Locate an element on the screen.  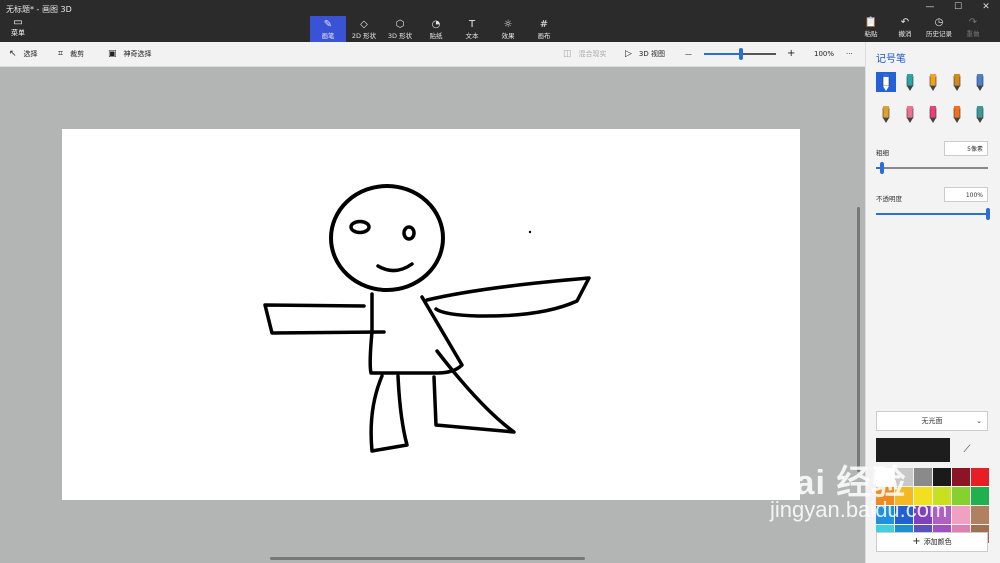
thickness-slider-thumb is located at coordinates (881, 168).